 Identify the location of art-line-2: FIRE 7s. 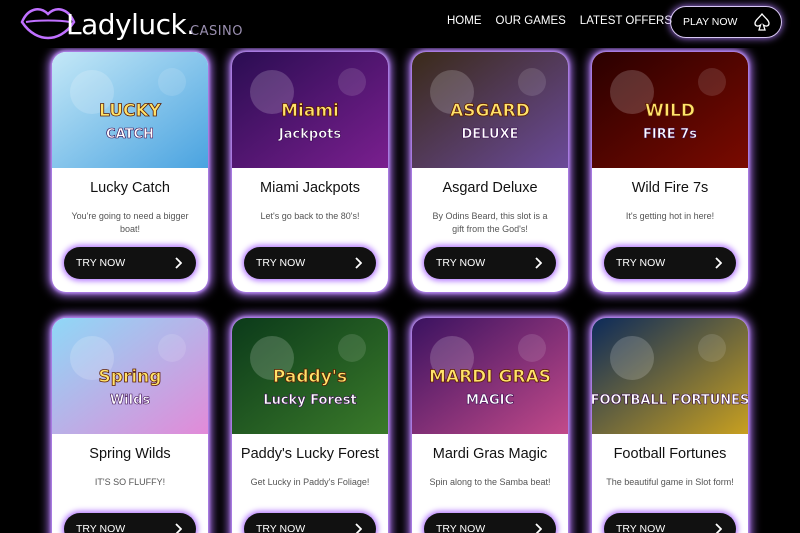
(670, 134).